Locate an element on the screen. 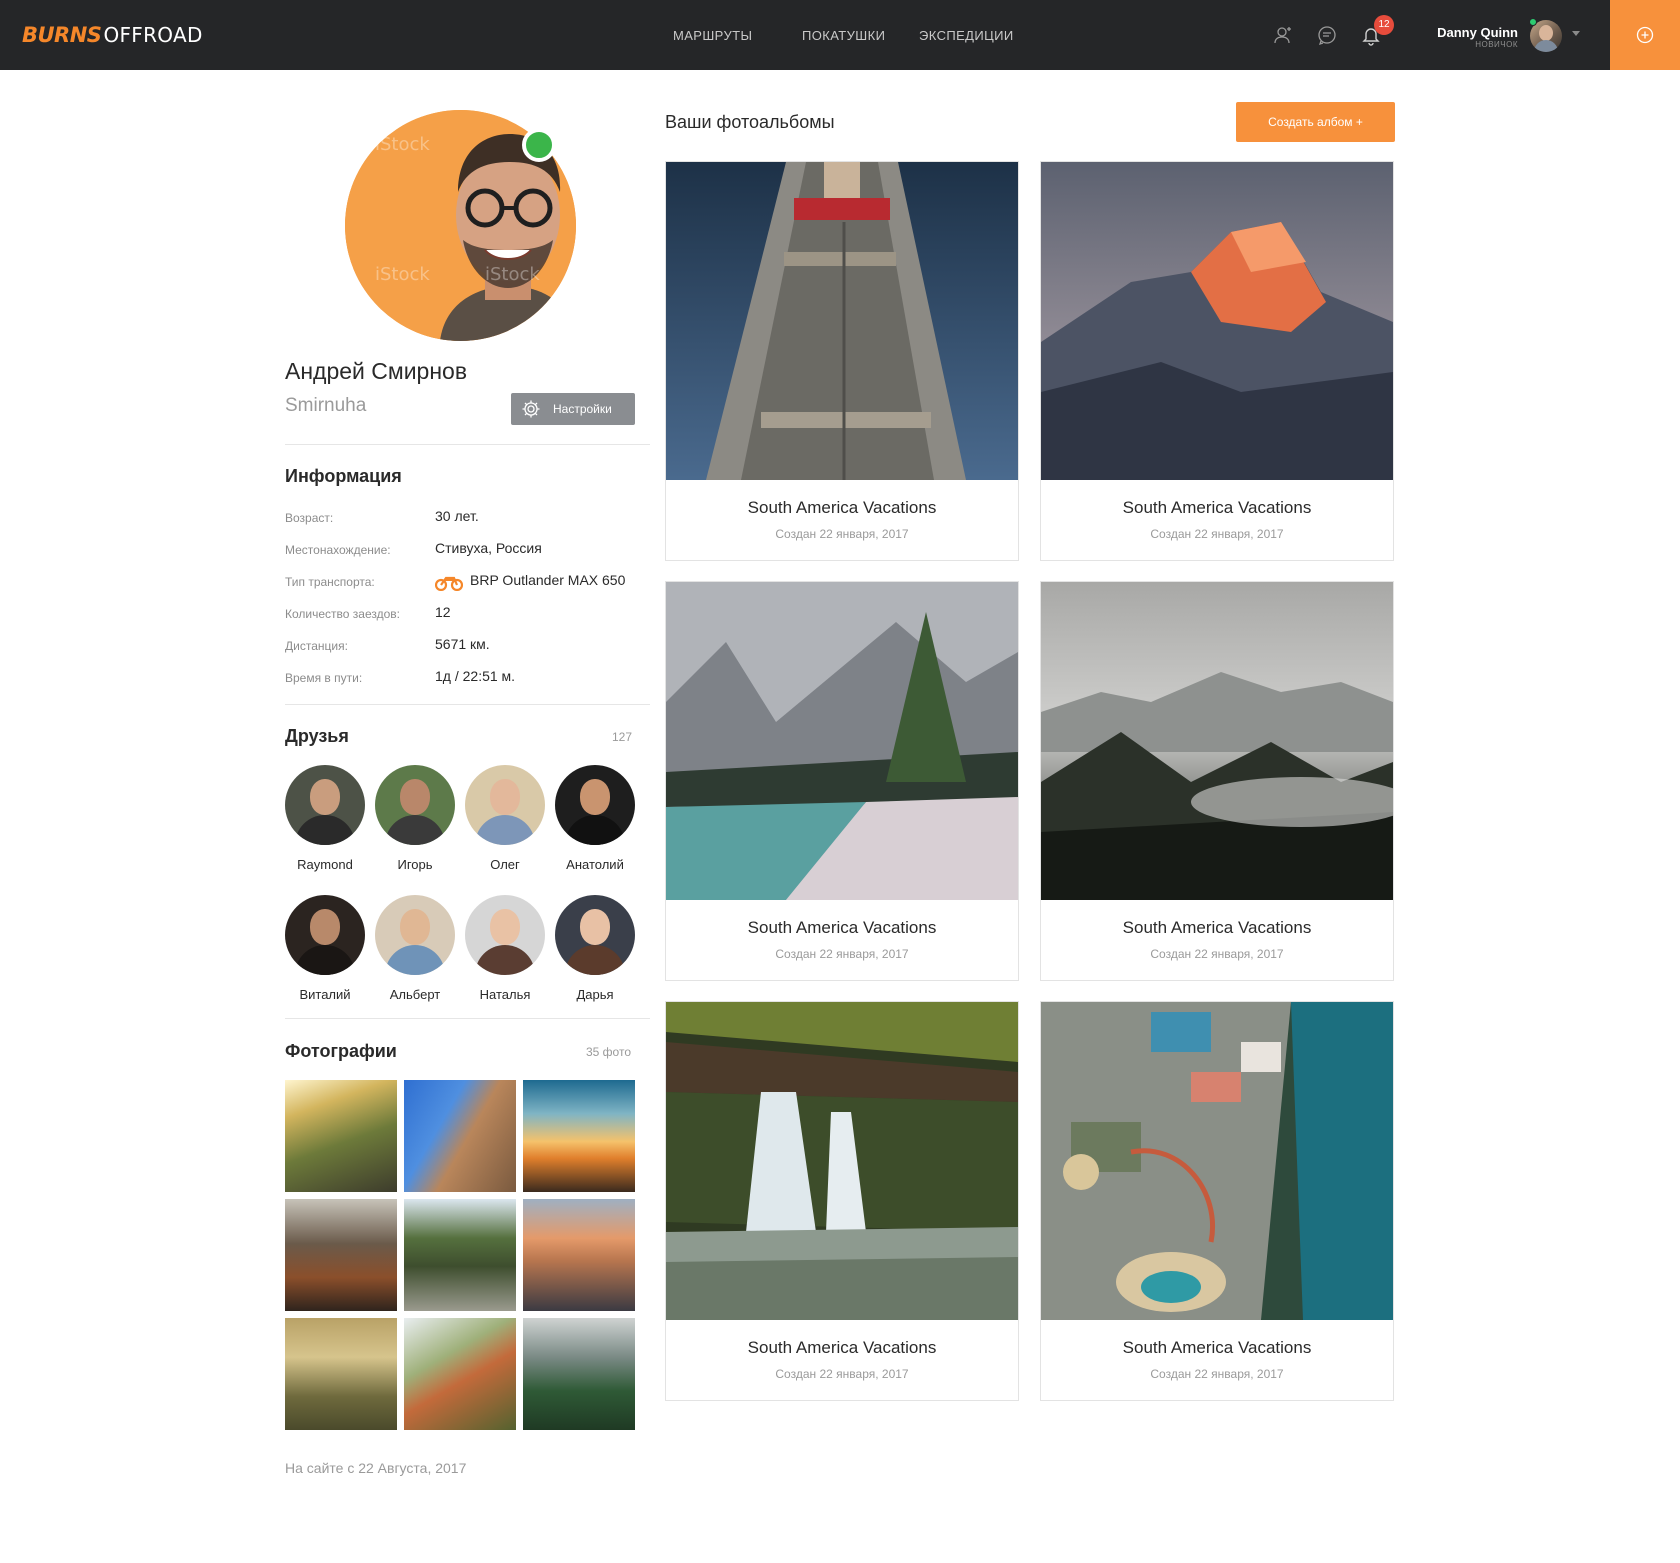 This screenshot has height=1563, width=1680. friend-name: Игорь is located at coordinates (415, 864).